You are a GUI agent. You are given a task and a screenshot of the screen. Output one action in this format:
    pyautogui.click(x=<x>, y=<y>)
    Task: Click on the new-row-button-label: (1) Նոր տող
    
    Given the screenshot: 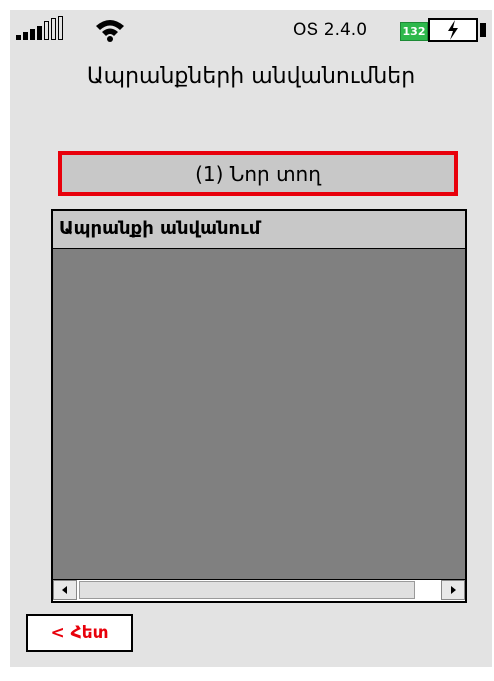 What is the action you would take?
    pyautogui.click(x=258, y=173)
    